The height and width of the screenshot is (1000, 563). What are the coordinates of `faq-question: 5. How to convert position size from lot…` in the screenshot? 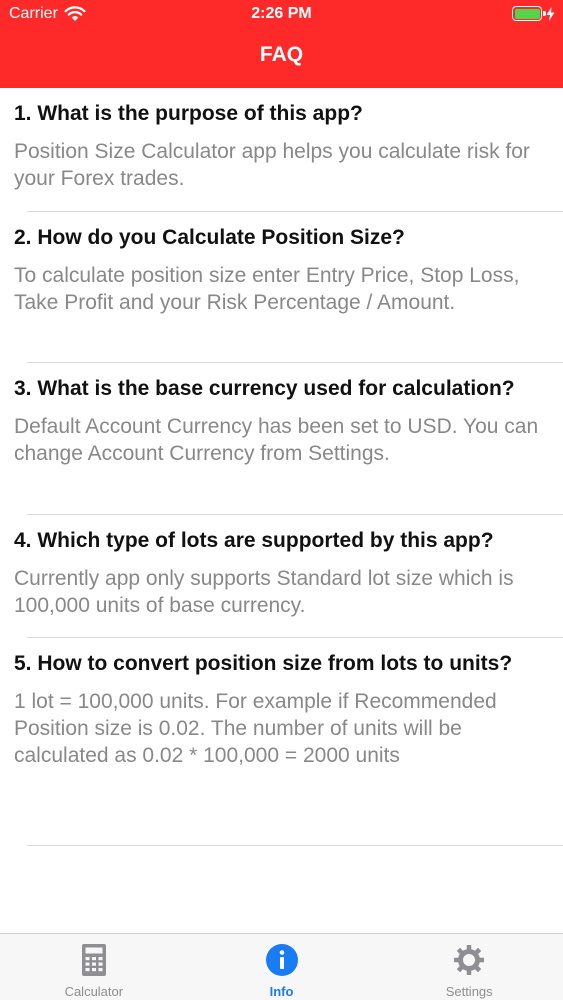 It's located at (263, 663).